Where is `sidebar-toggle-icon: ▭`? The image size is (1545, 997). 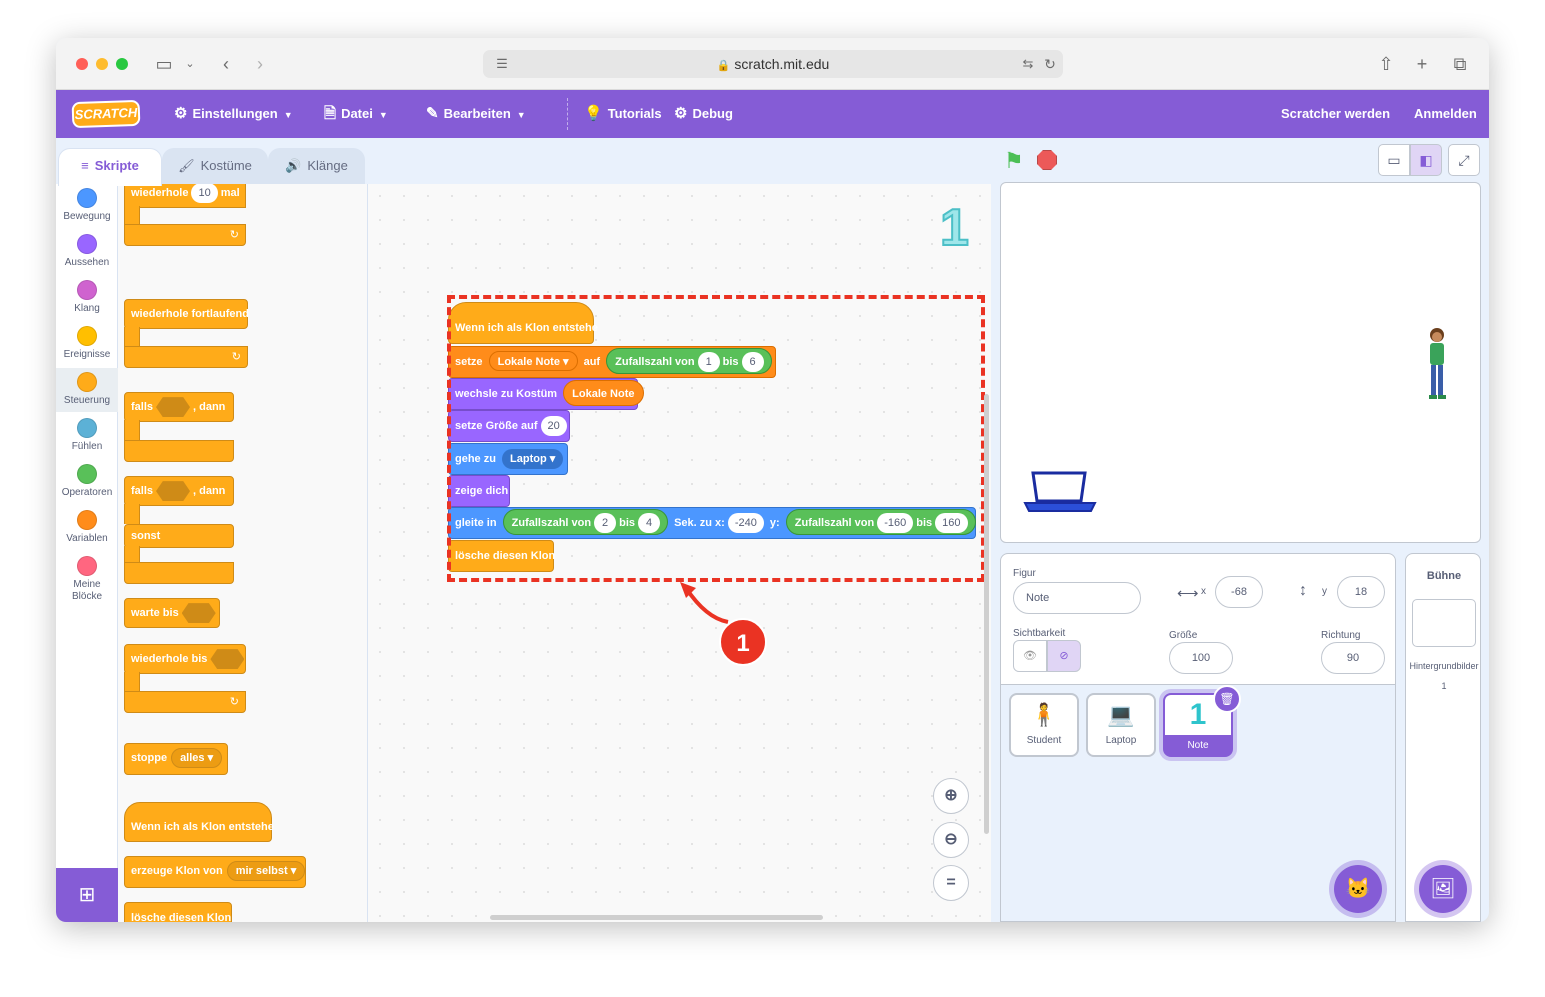 sidebar-toggle-icon: ▭ is located at coordinates (164, 64).